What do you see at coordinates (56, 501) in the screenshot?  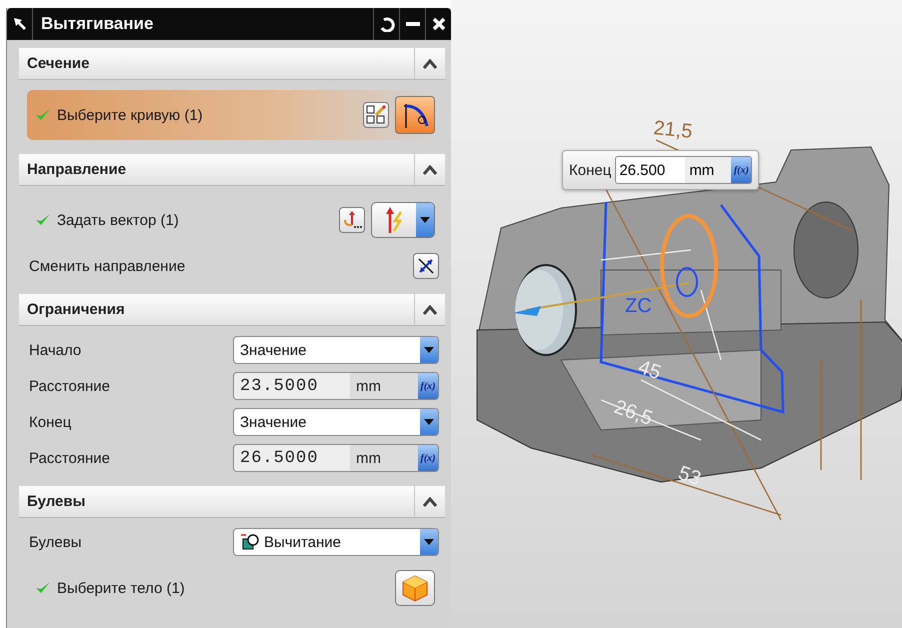 I see `section-title: Булевы` at bounding box center [56, 501].